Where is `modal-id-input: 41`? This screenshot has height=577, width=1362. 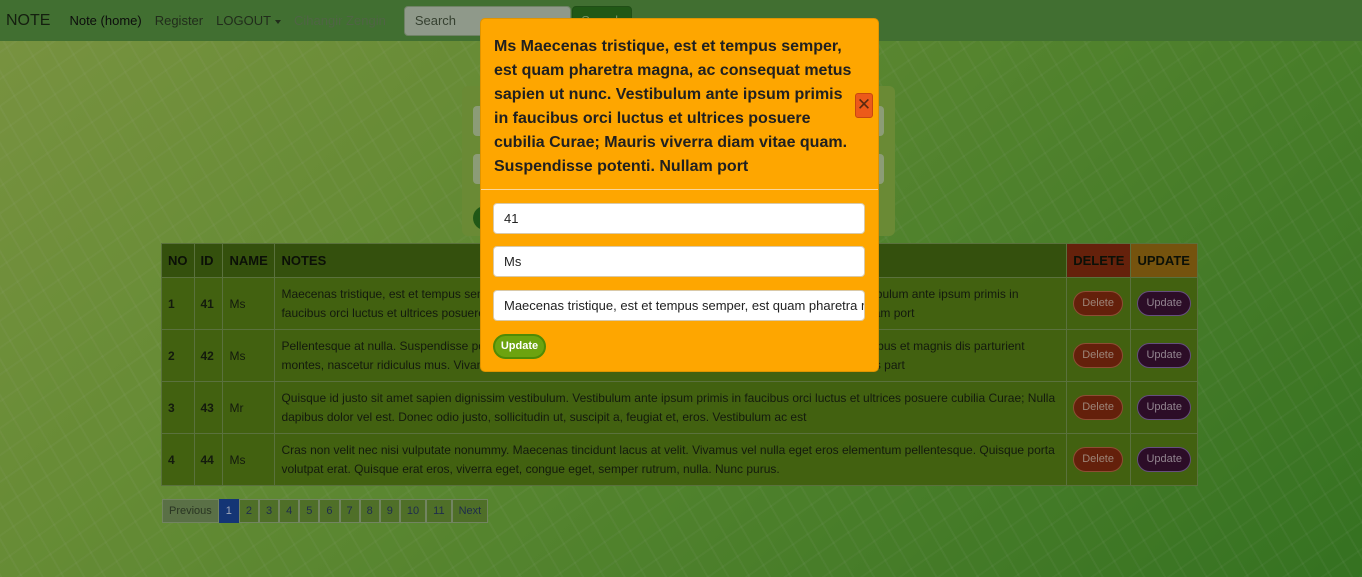 modal-id-input: 41 is located at coordinates (679, 218).